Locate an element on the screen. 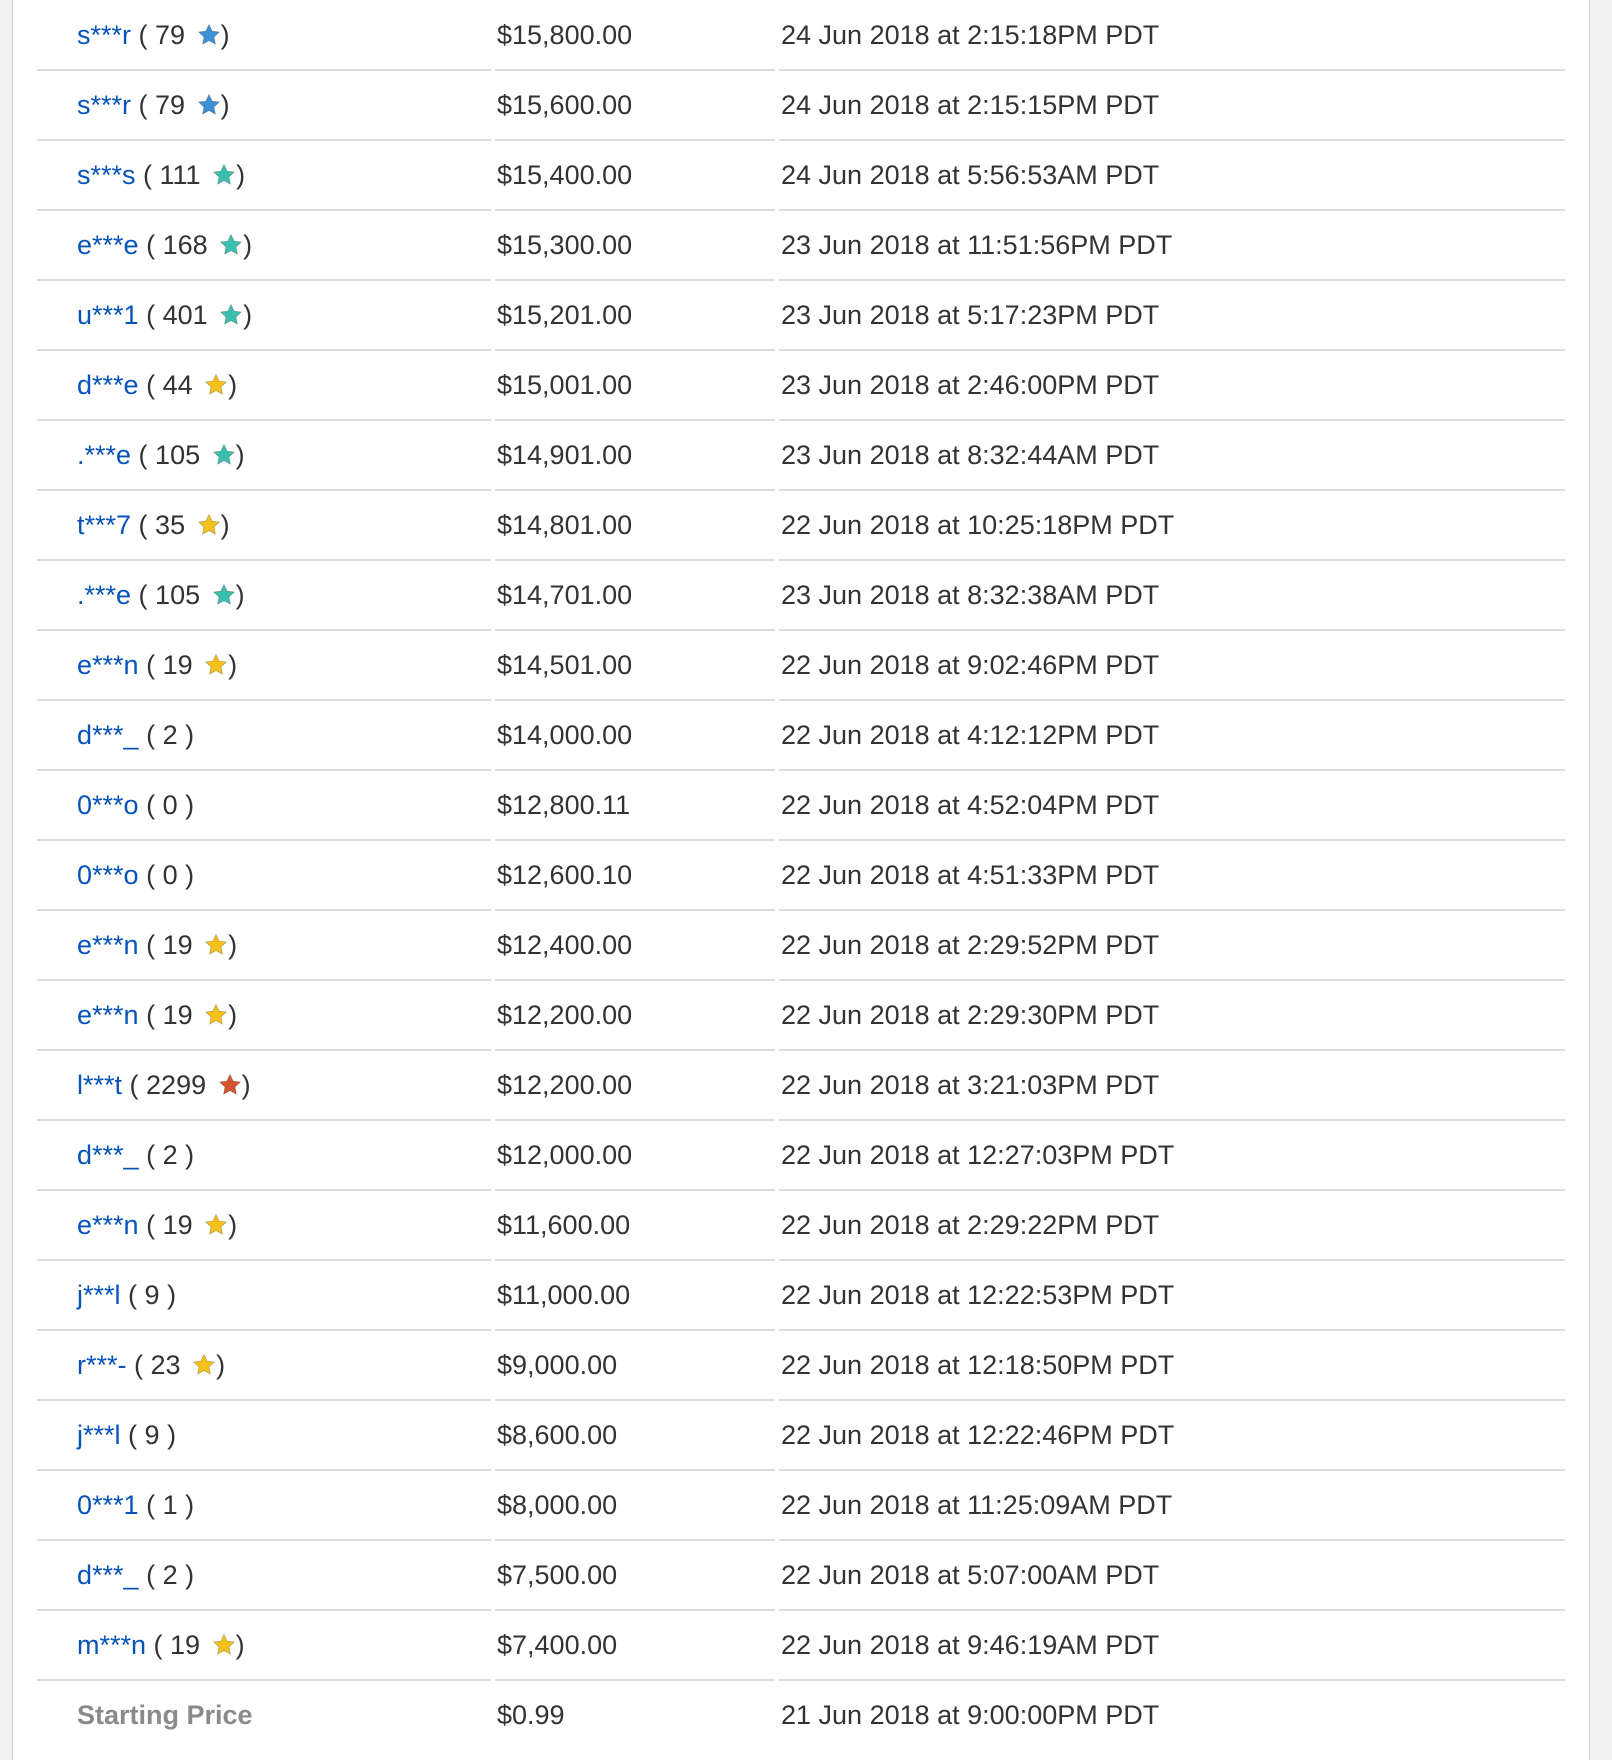 Image resolution: width=1612 pixels, height=1760 pixels. bid-time: 22 Jun 2018 at 11:25:09AM PDT is located at coordinates (977, 1505).